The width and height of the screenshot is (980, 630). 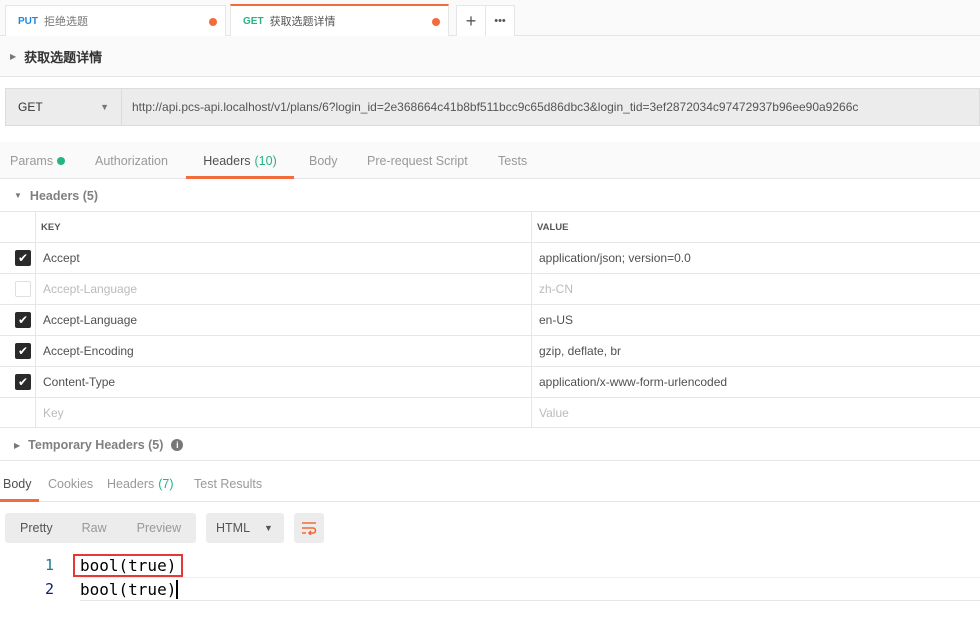 What do you see at coordinates (490, 484) in the screenshot?
I see `response-tabs: Body Cookies Headers (7) Test Results` at bounding box center [490, 484].